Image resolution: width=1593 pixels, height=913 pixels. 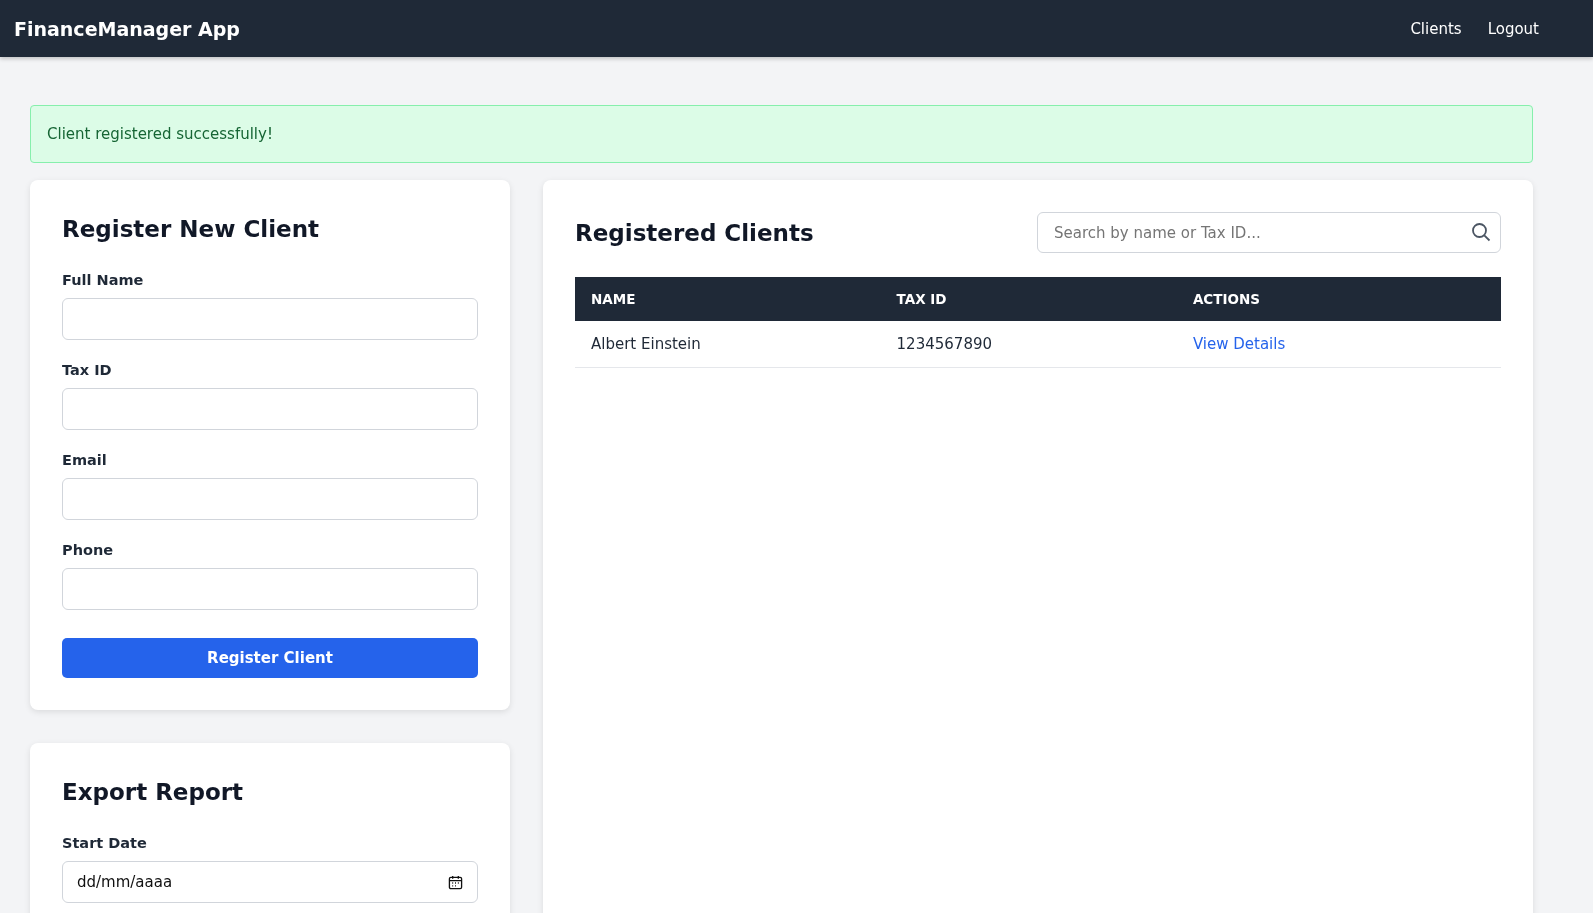 I want to click on field-label: Phone, so click(x=88, y=550).